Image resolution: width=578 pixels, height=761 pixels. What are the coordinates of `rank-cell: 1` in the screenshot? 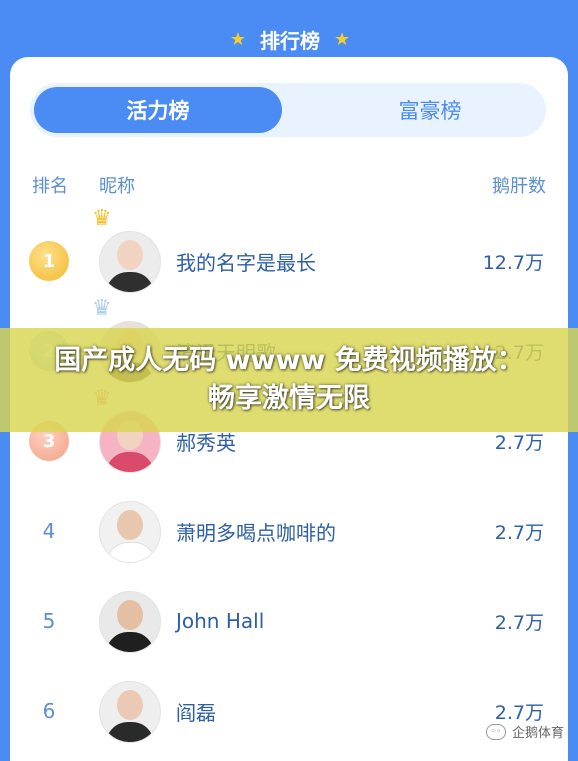 It's located at (49, 261).